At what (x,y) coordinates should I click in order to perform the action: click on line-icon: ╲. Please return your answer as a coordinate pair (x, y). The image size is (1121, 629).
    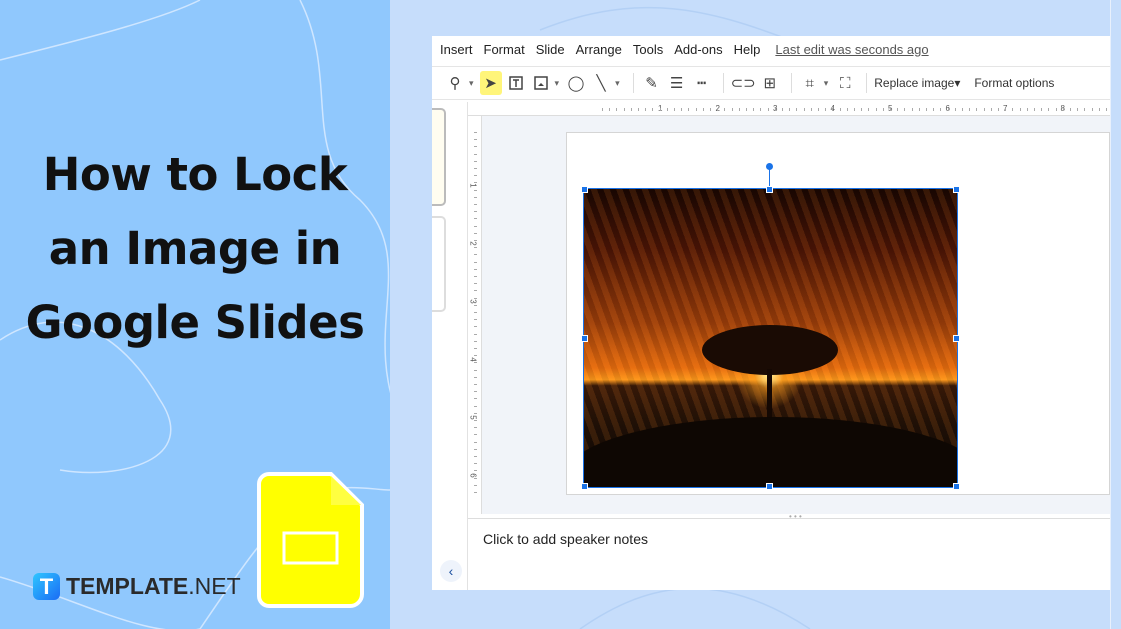
    Looking at the image, I should click on (601, 83).